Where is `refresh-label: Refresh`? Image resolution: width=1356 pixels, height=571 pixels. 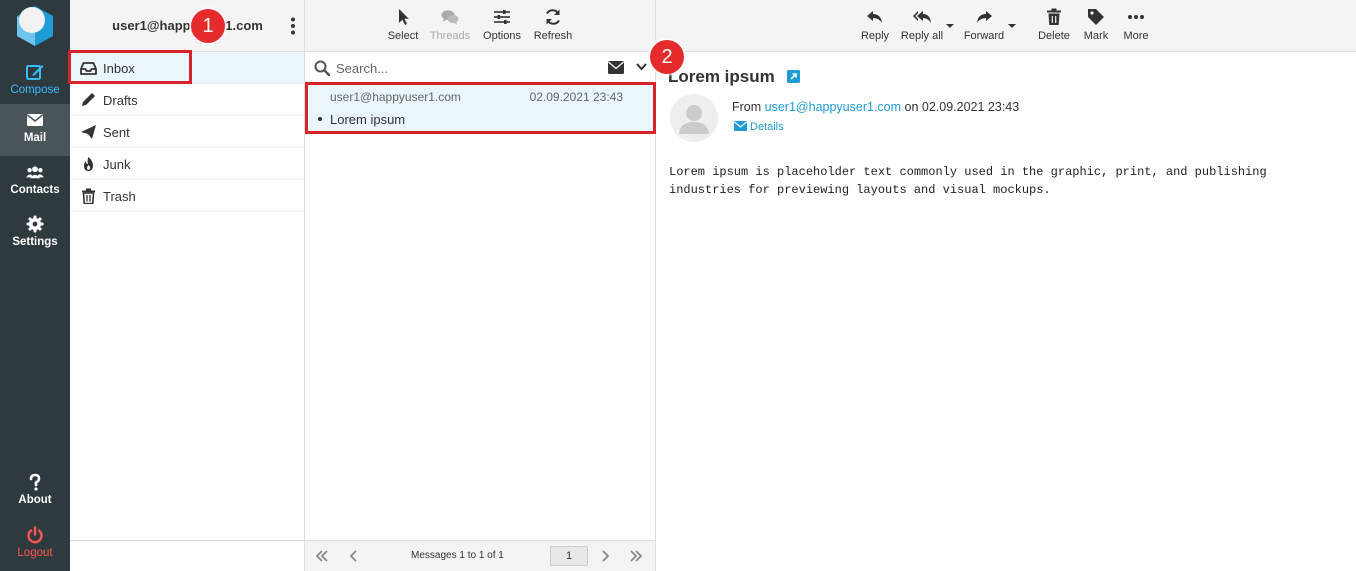
refresh-label: Refresh is located at coordinates (553, 36).